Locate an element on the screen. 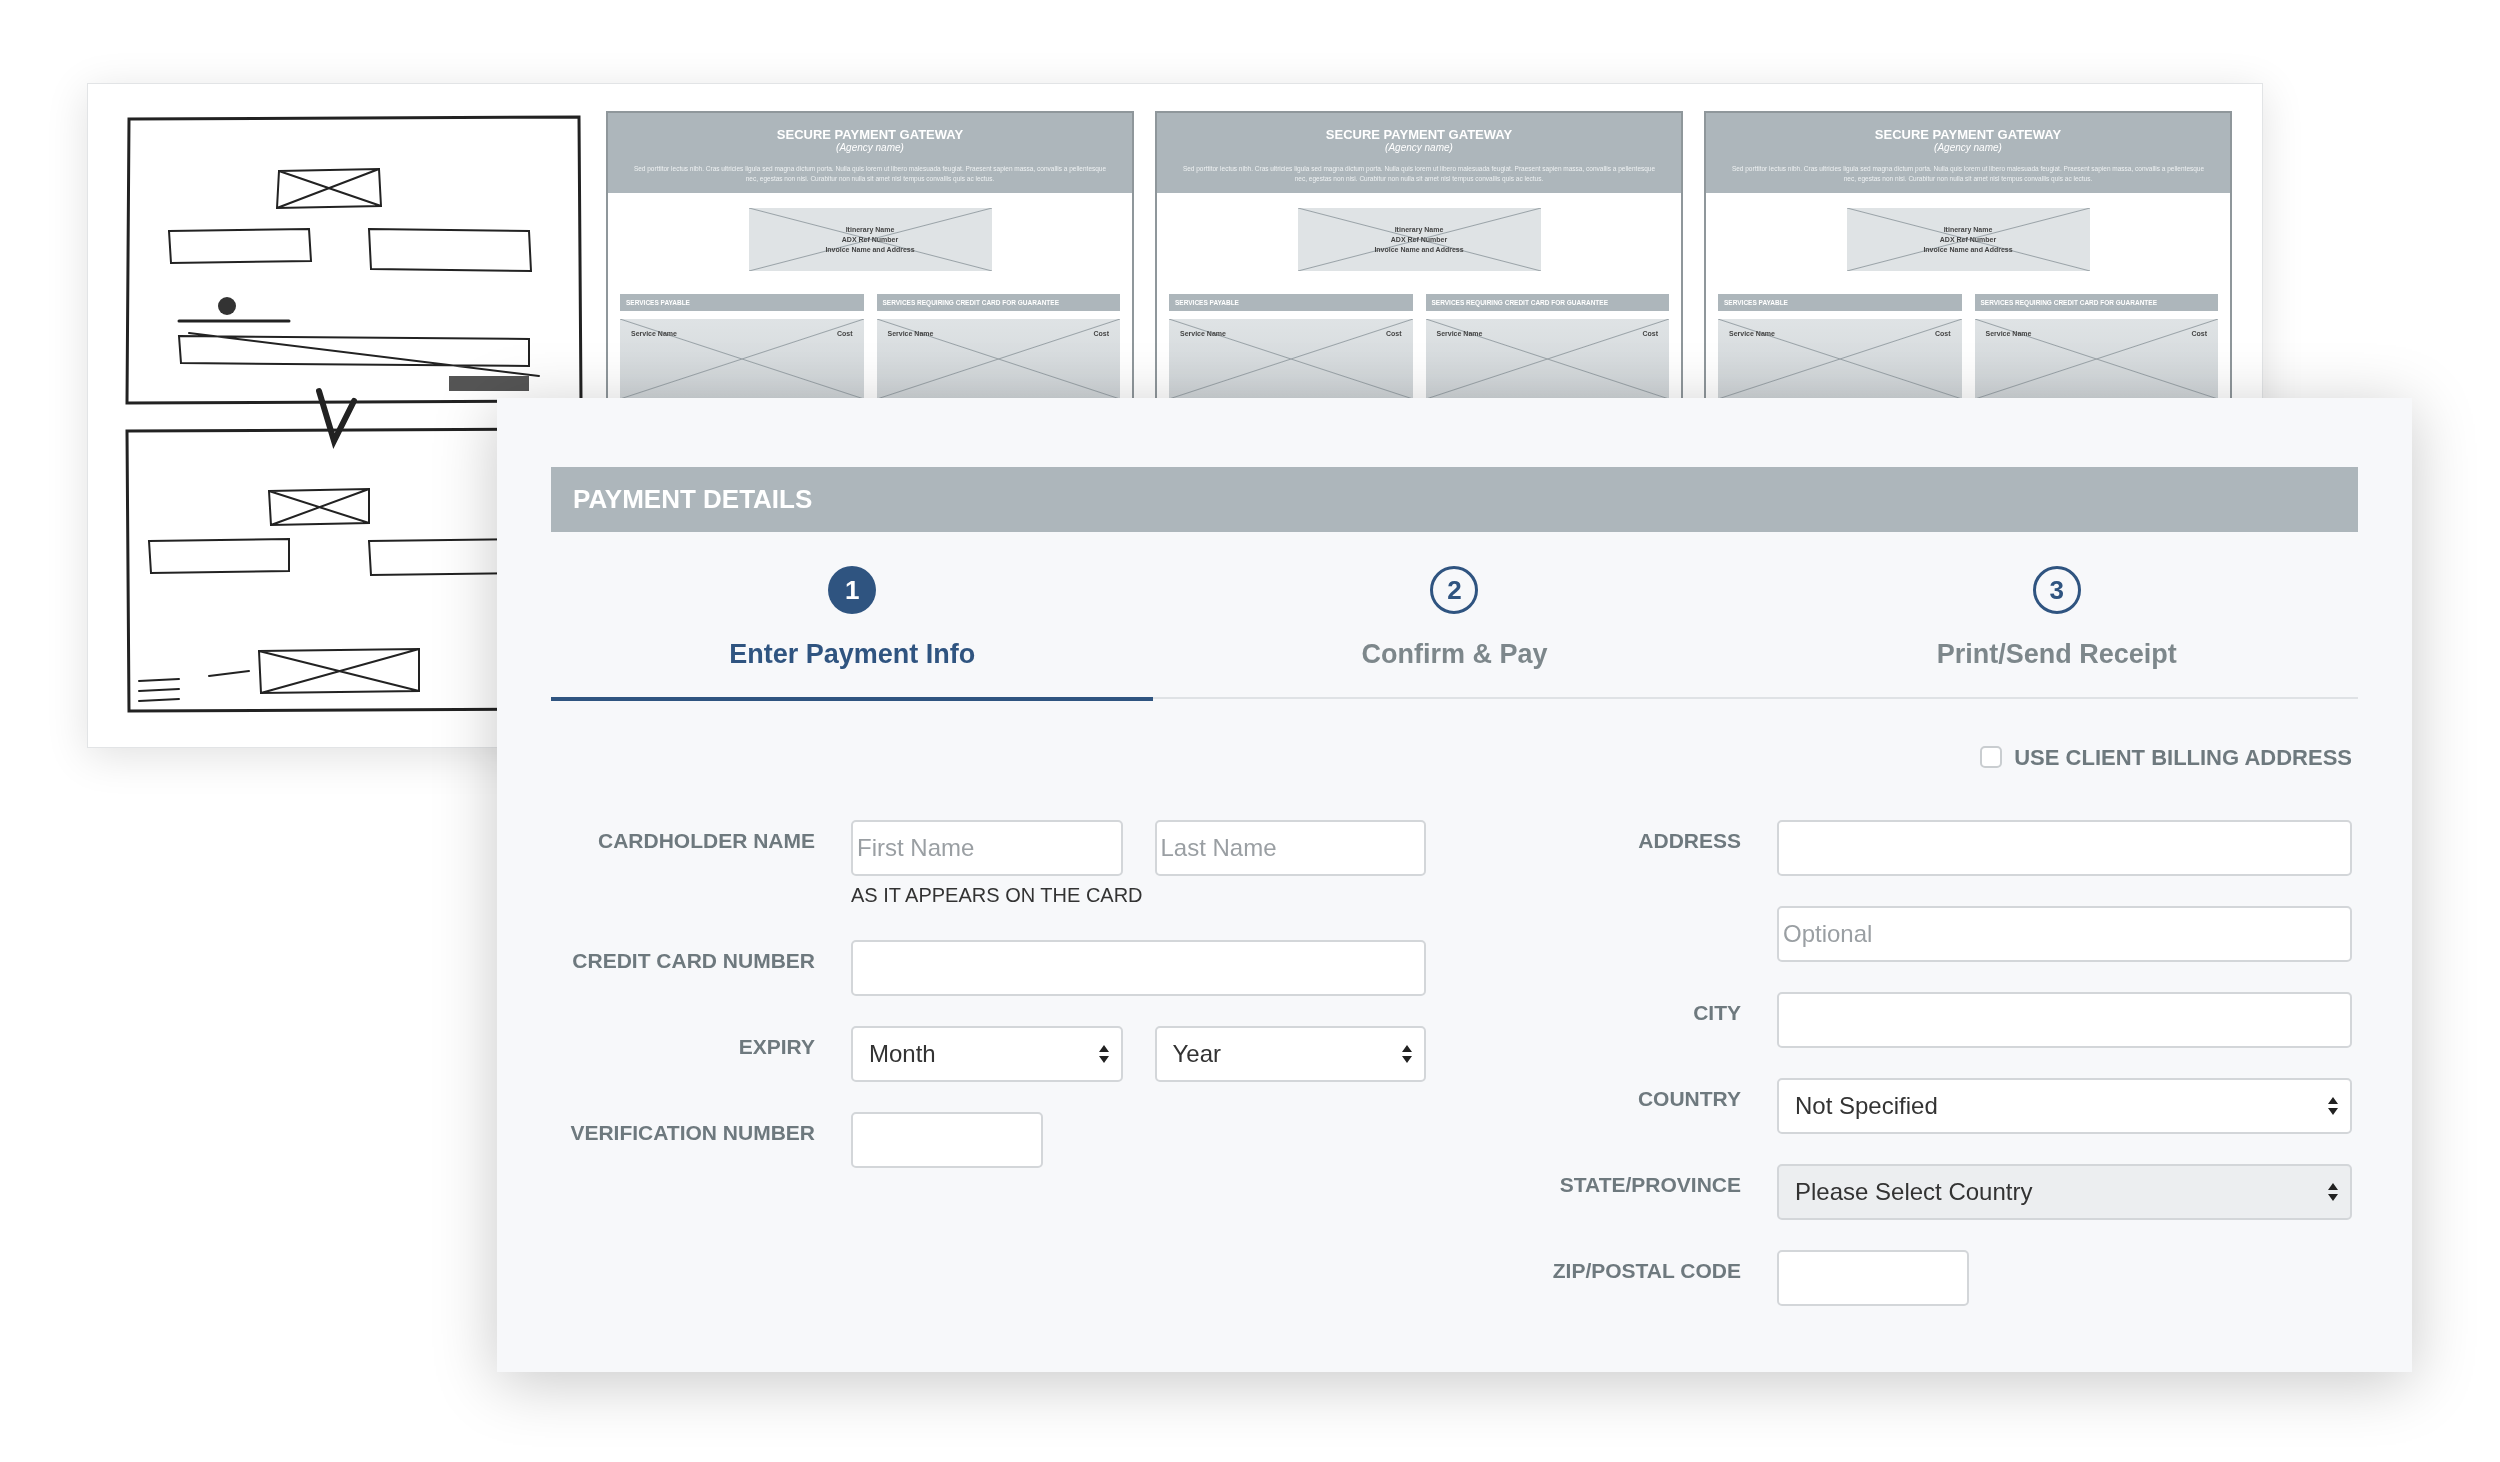 Image resolution: width=2500 pixels, height=1462 pixels. field-label: VERIFICATION NUMBER is located at coordinates (692, 1132).